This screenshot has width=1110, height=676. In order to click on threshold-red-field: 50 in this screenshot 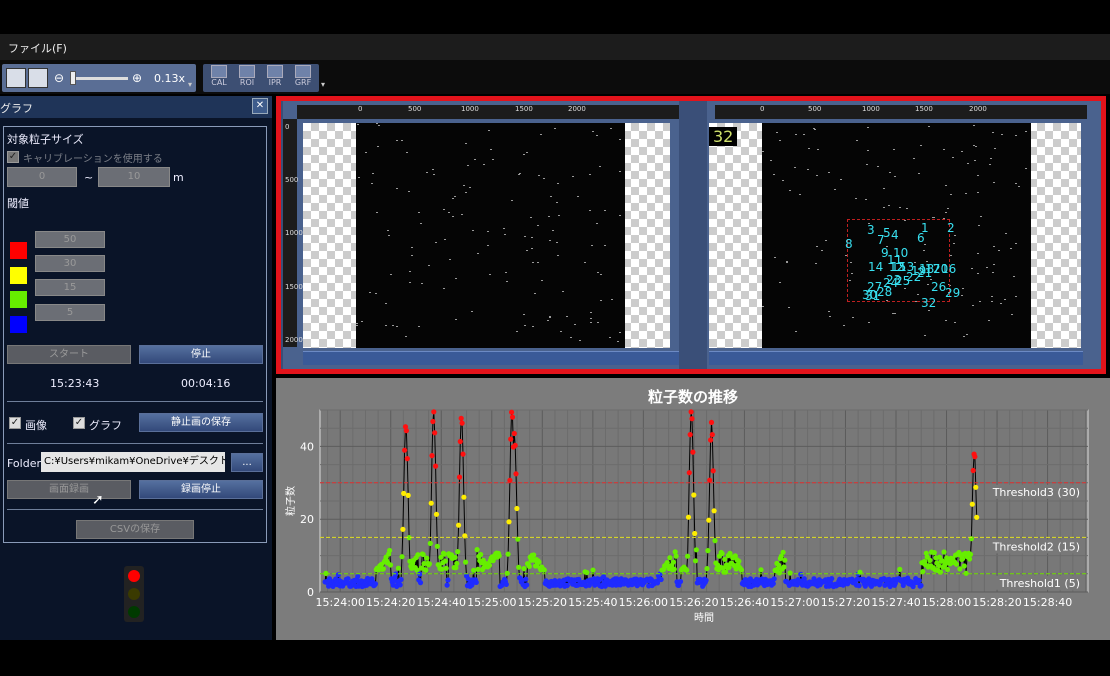, I will do `click(70, 239)`.